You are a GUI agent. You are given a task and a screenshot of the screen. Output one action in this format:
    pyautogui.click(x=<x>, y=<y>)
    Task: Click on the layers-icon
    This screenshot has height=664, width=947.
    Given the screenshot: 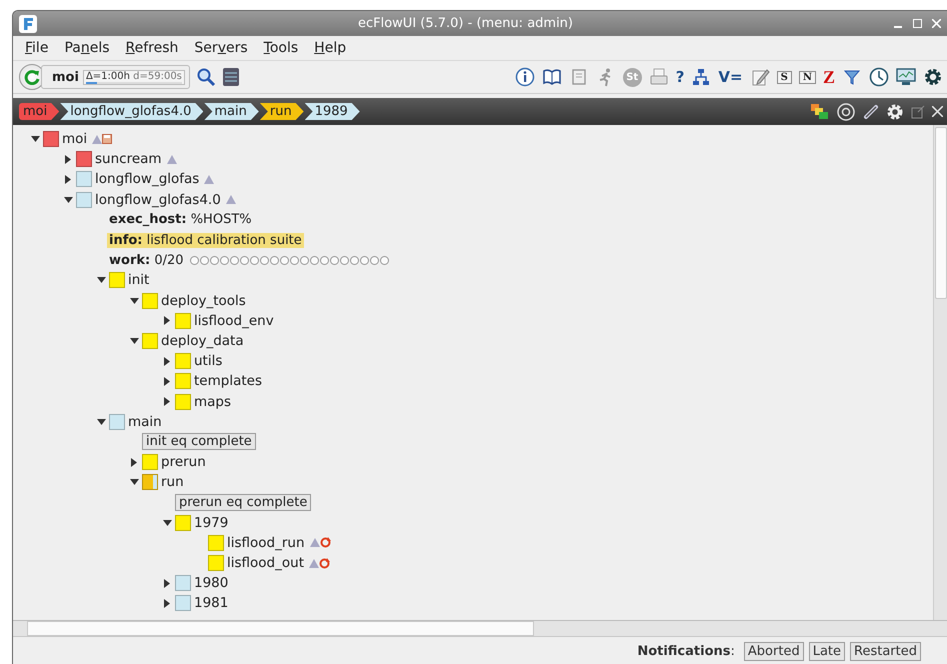 What is the action you would take?
    pyautogui.click(x=820, y=112)
    